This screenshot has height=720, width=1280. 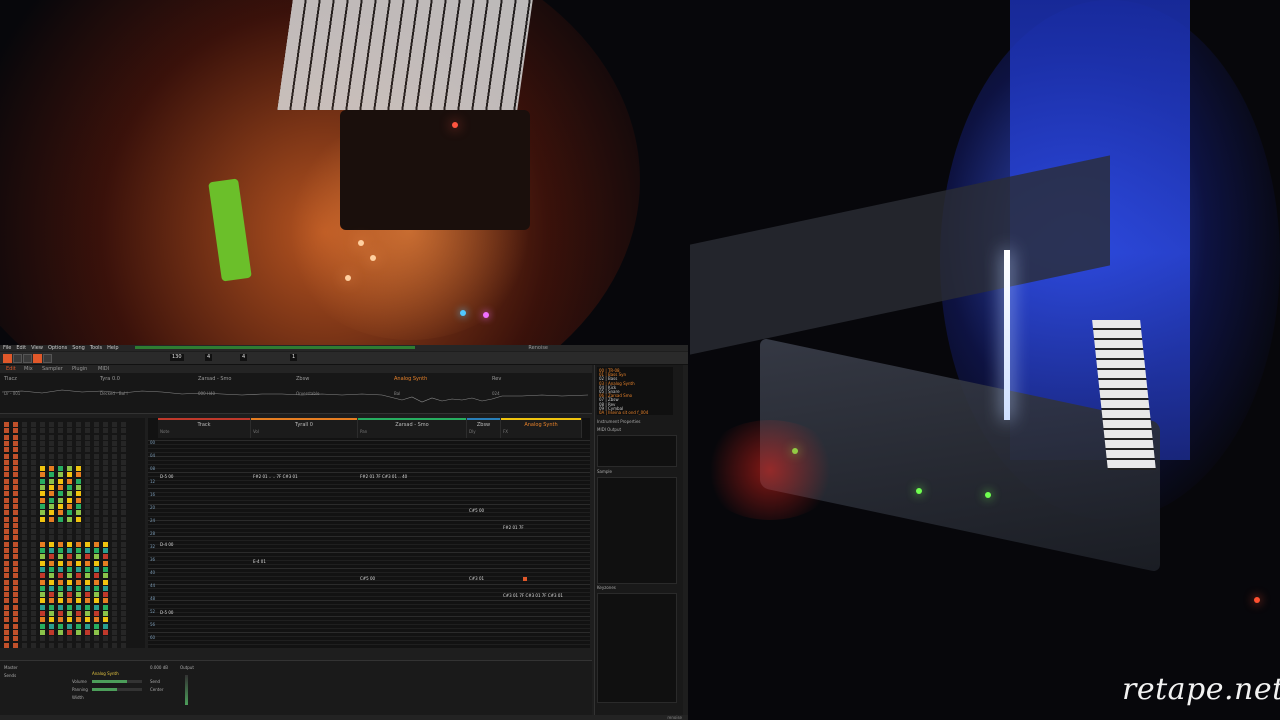 I want to click on track-header: Zarsad - Smo Pan, so click(x=412, y=428).